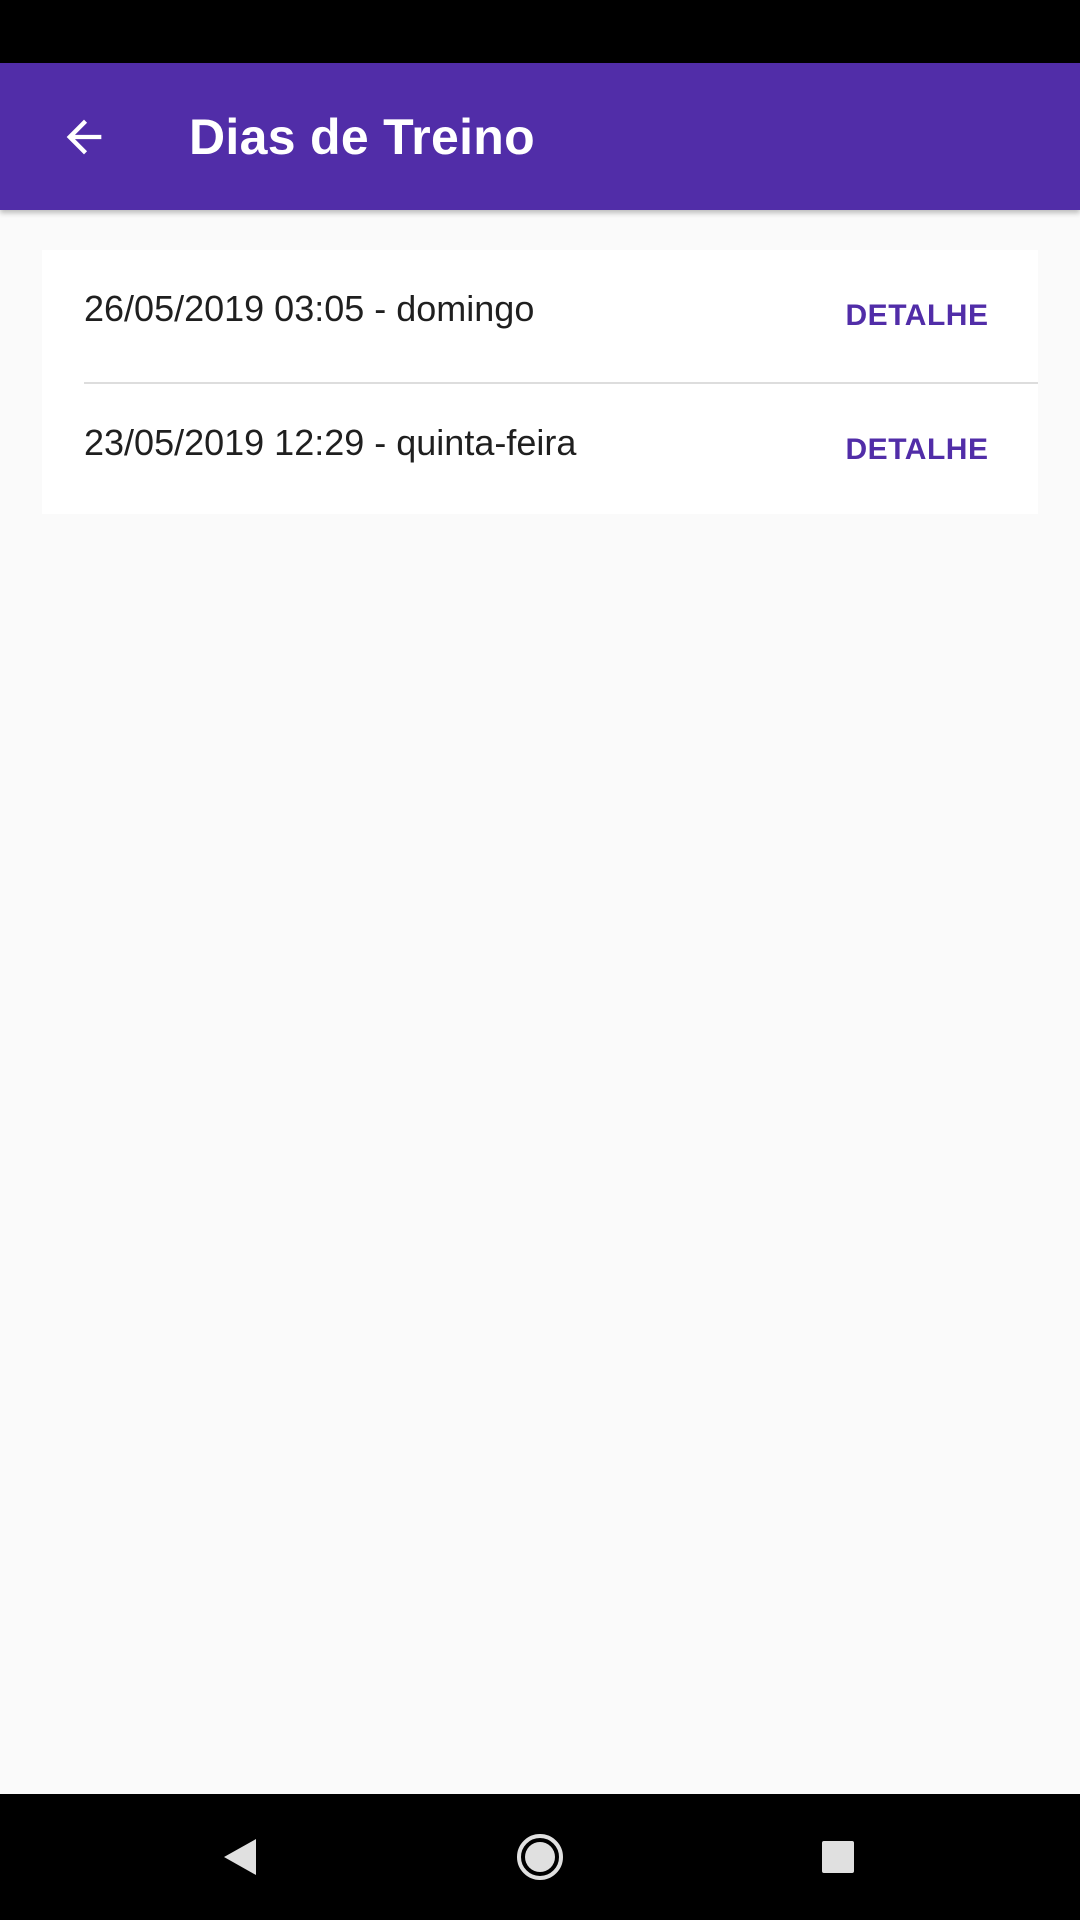 This screenshot has width=1080, height=1920. What do you see at coordinates (309, 308) in the screenshot?
I see `training-day-label: 26/05/2019 03:05 - domingo` at bounding box center [309, 308].